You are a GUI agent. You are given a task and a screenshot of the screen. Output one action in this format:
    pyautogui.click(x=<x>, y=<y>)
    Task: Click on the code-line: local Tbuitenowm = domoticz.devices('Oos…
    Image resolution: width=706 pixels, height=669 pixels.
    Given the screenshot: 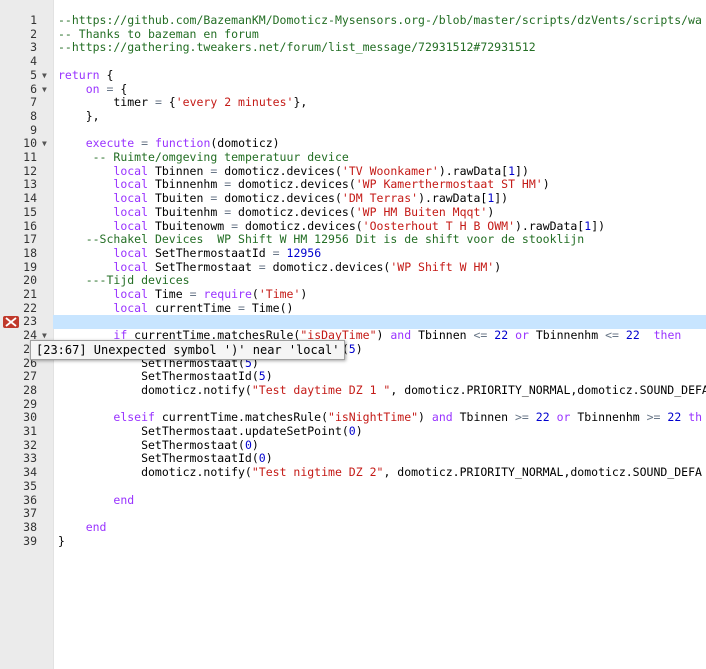 What is the action you would take?
    pyautogui.click(x=331, y=226)
    